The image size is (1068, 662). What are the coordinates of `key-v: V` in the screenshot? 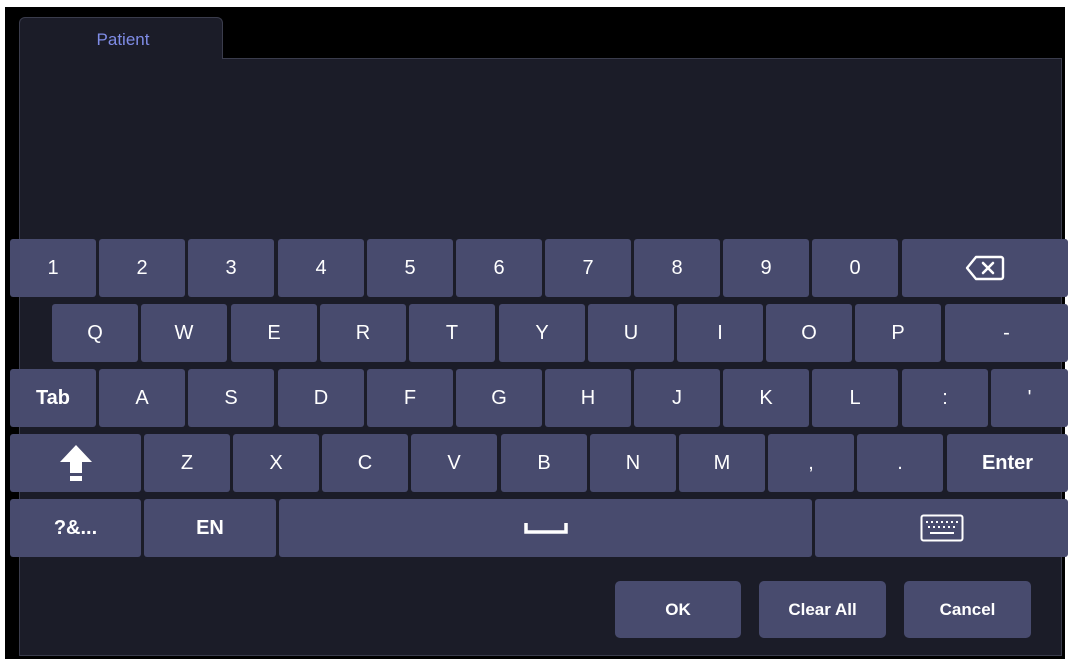 It's located at (454, 463).